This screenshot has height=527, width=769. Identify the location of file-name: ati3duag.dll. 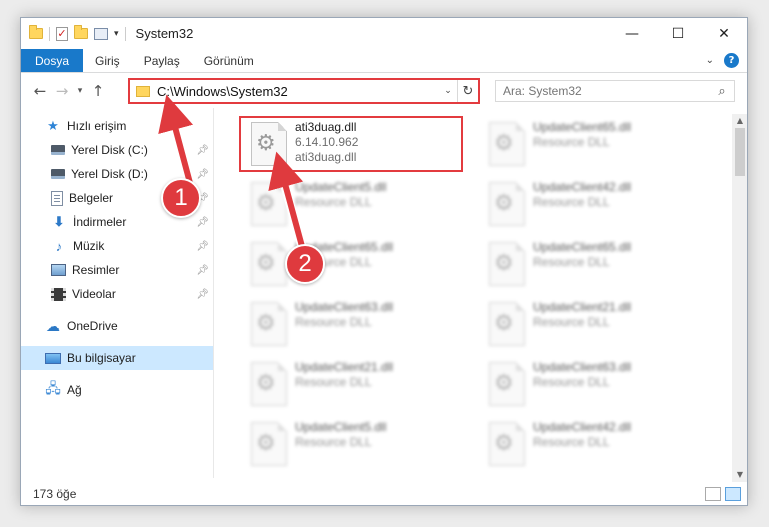
(326, 127).